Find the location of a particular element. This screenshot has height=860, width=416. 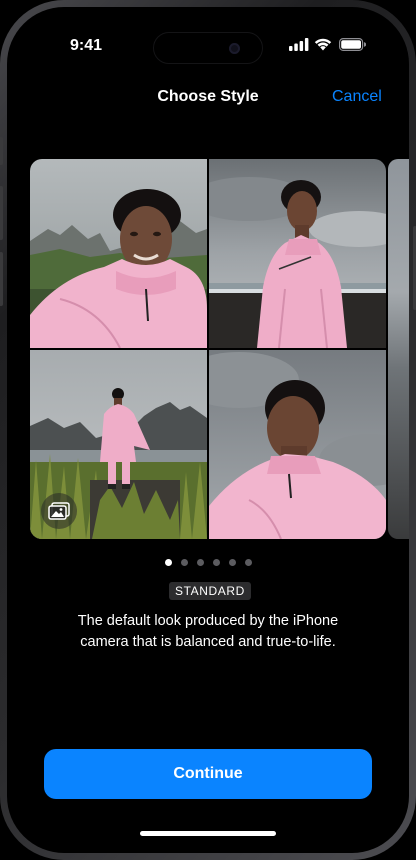

action-button is located at coordinates (1, 151).